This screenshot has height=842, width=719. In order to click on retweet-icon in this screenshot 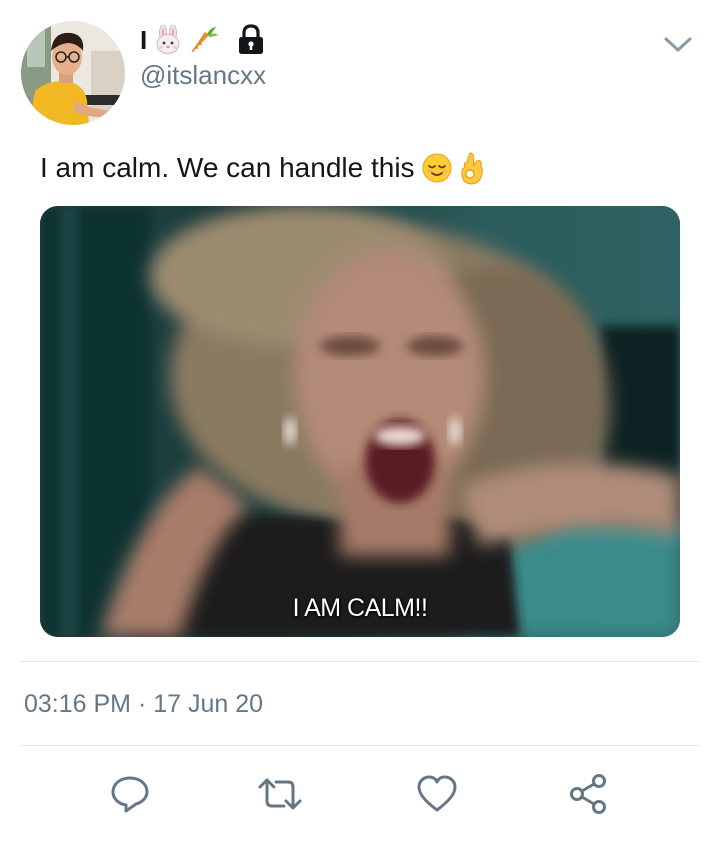, I will do `click(280, 796)`.